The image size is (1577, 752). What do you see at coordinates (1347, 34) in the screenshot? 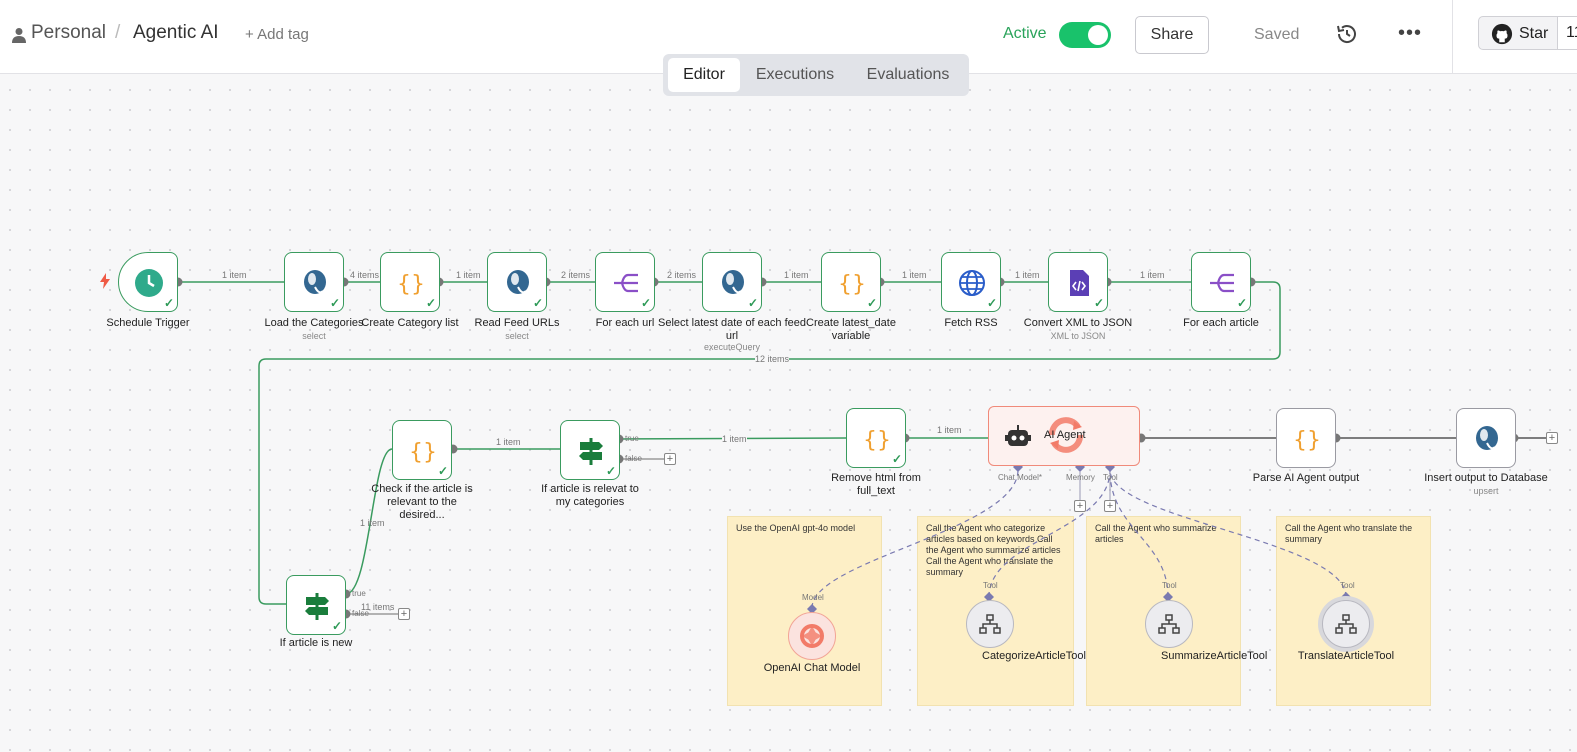
I see `history-icon` at bounding box center [1347, 34].